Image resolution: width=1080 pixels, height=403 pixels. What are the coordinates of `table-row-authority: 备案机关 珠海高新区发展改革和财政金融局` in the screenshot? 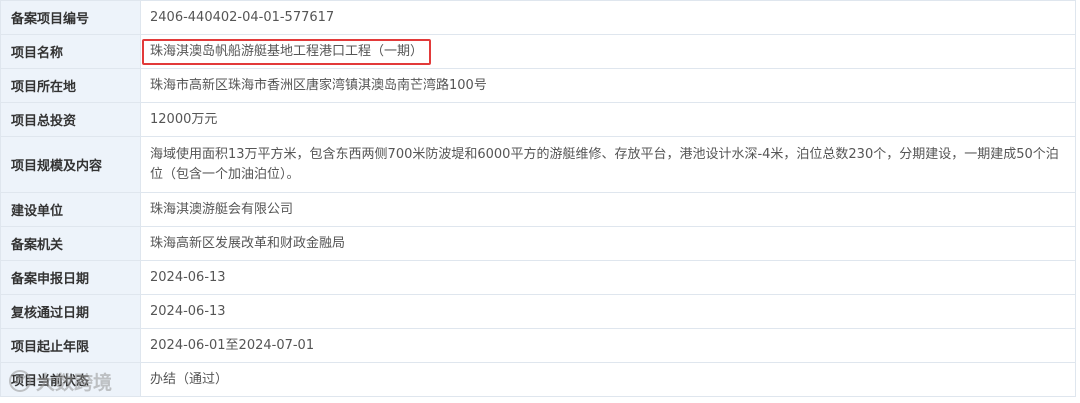 It's located at (538, 243).